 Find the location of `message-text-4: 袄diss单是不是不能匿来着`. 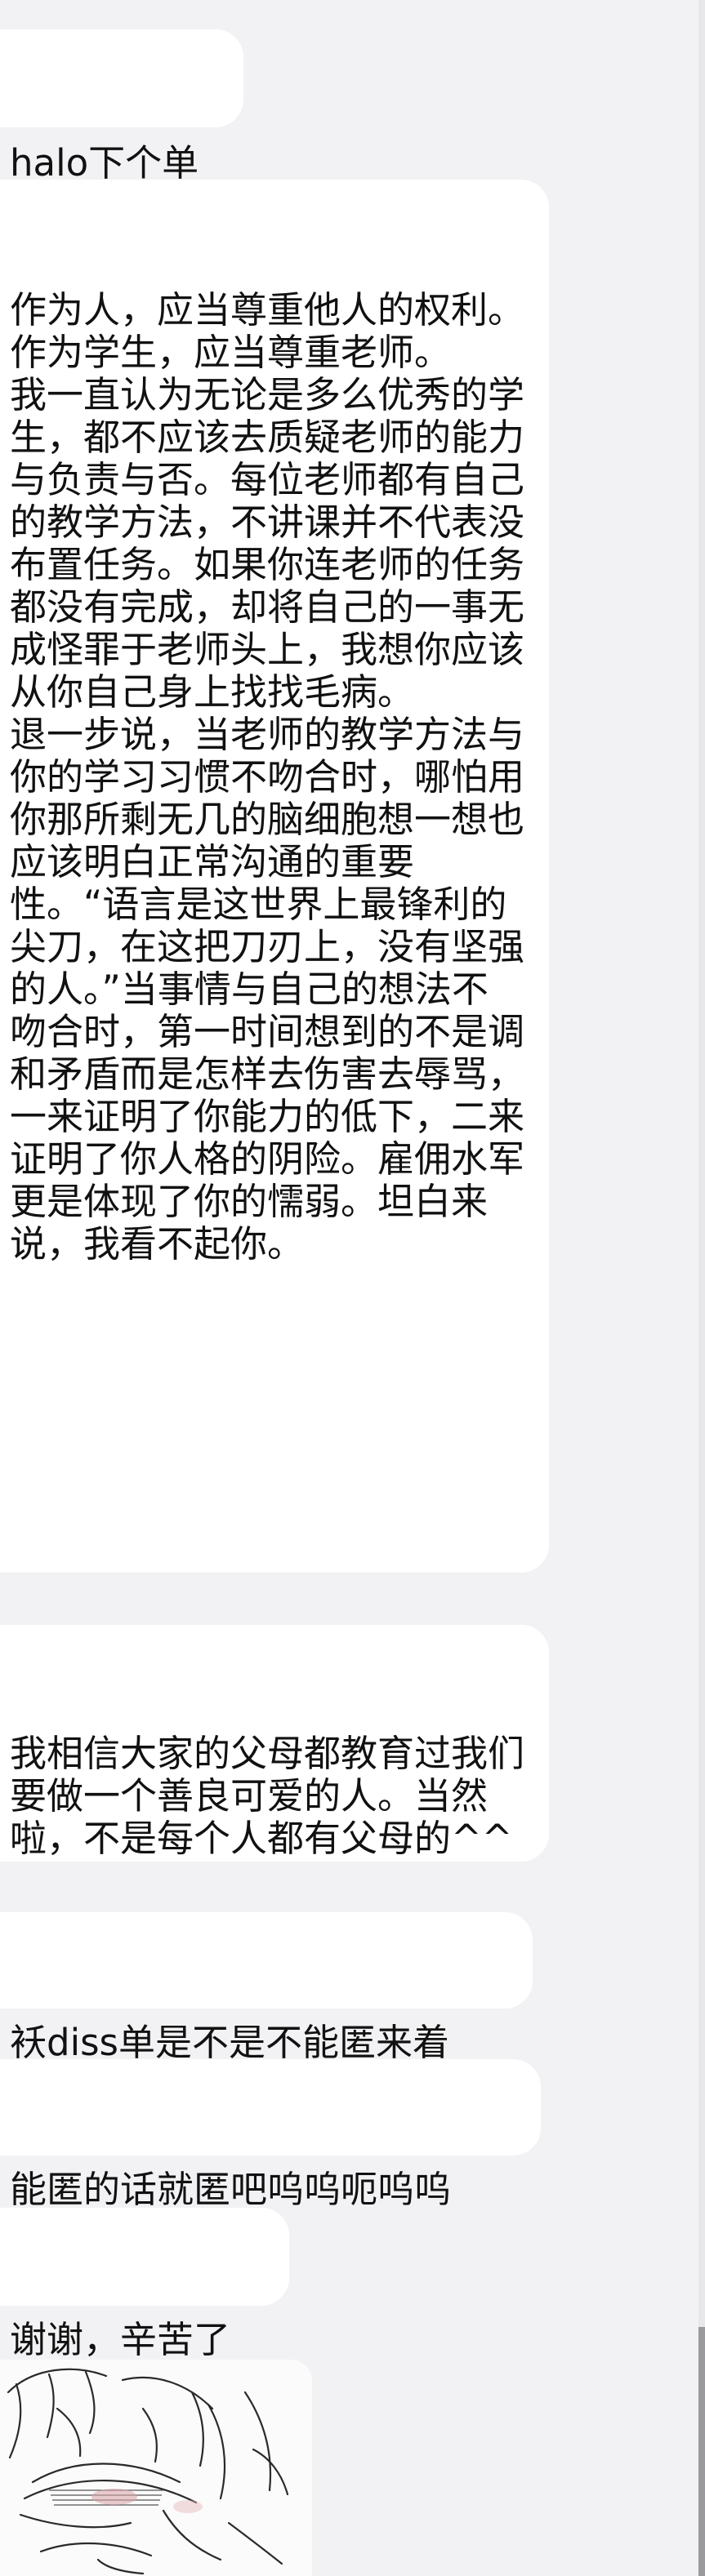

message-text-4: 袄diss单是不是不能匿来着 is located at coordinates (229, 2043).